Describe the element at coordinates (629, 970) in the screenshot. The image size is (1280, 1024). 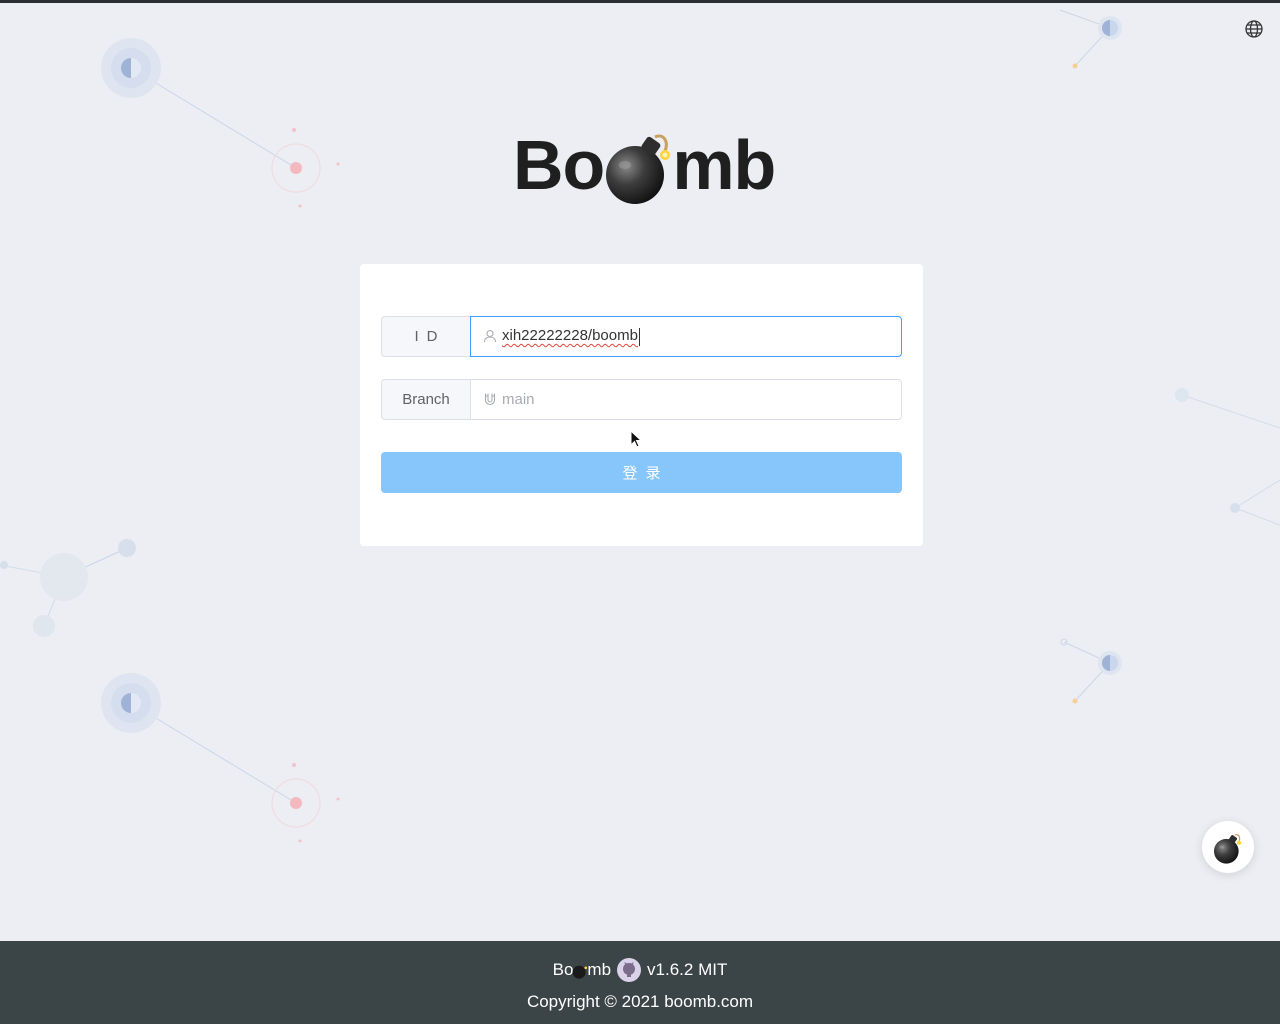
I see `github-icon` at that location.